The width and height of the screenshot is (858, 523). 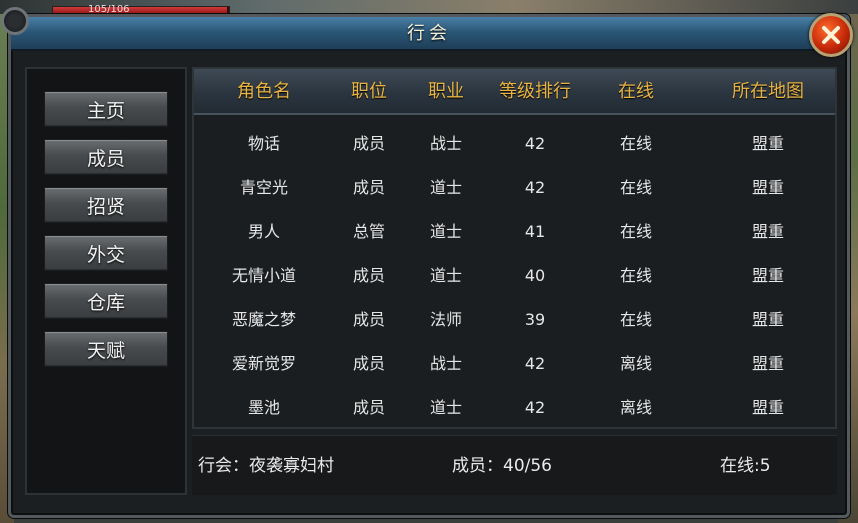 What do you see at coordinates (535, 275) in the screenshot?
I see `cell-level: 40` at bounding box center [535, 275].